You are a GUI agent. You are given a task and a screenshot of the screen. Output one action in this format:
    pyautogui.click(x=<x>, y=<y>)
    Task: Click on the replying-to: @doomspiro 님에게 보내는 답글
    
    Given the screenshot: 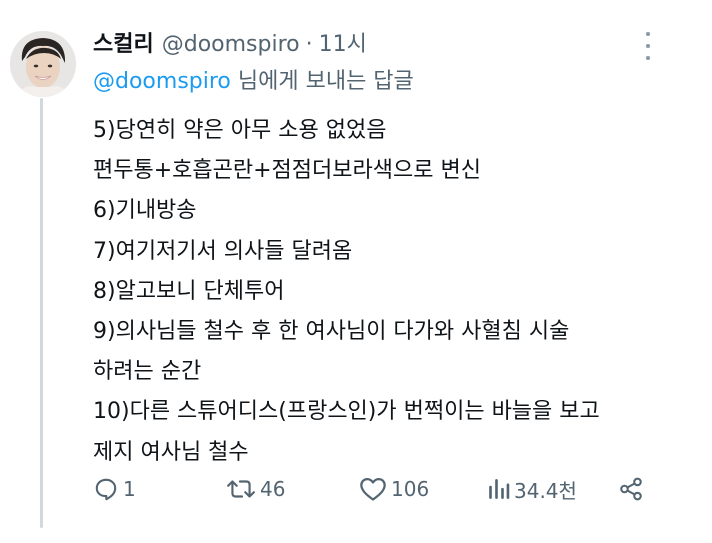 What is the action you would take?
    pyautogui.click(x=253, y=79)
    